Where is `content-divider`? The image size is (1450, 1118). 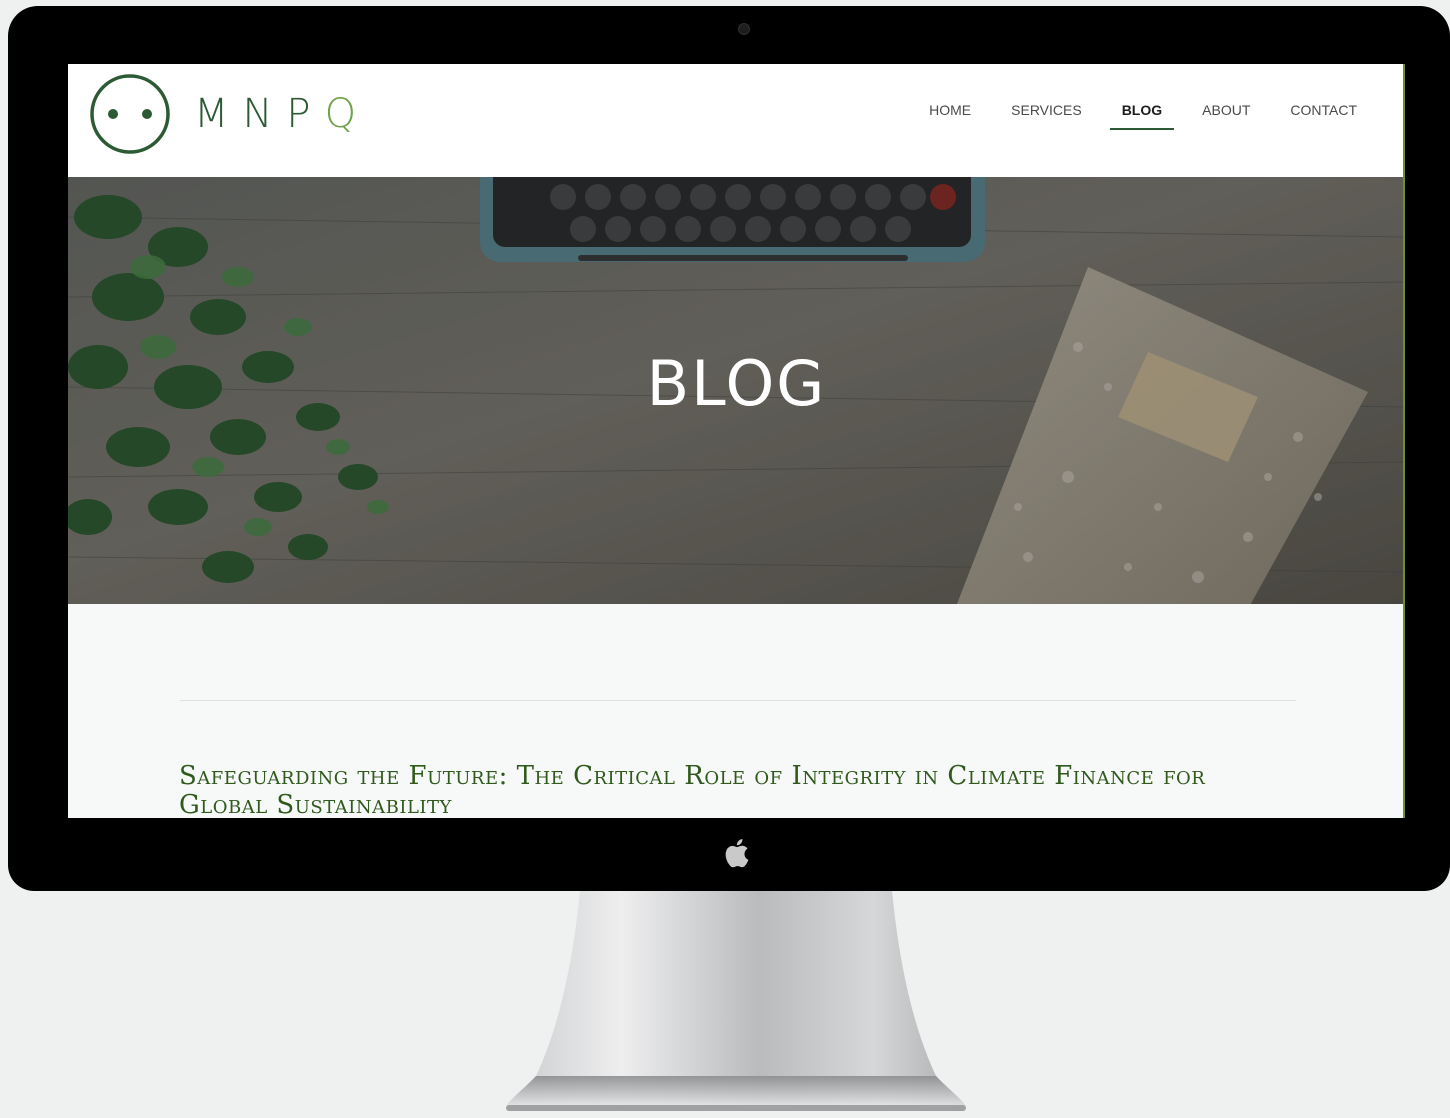
content-divider is located at coordinates (738, 700).